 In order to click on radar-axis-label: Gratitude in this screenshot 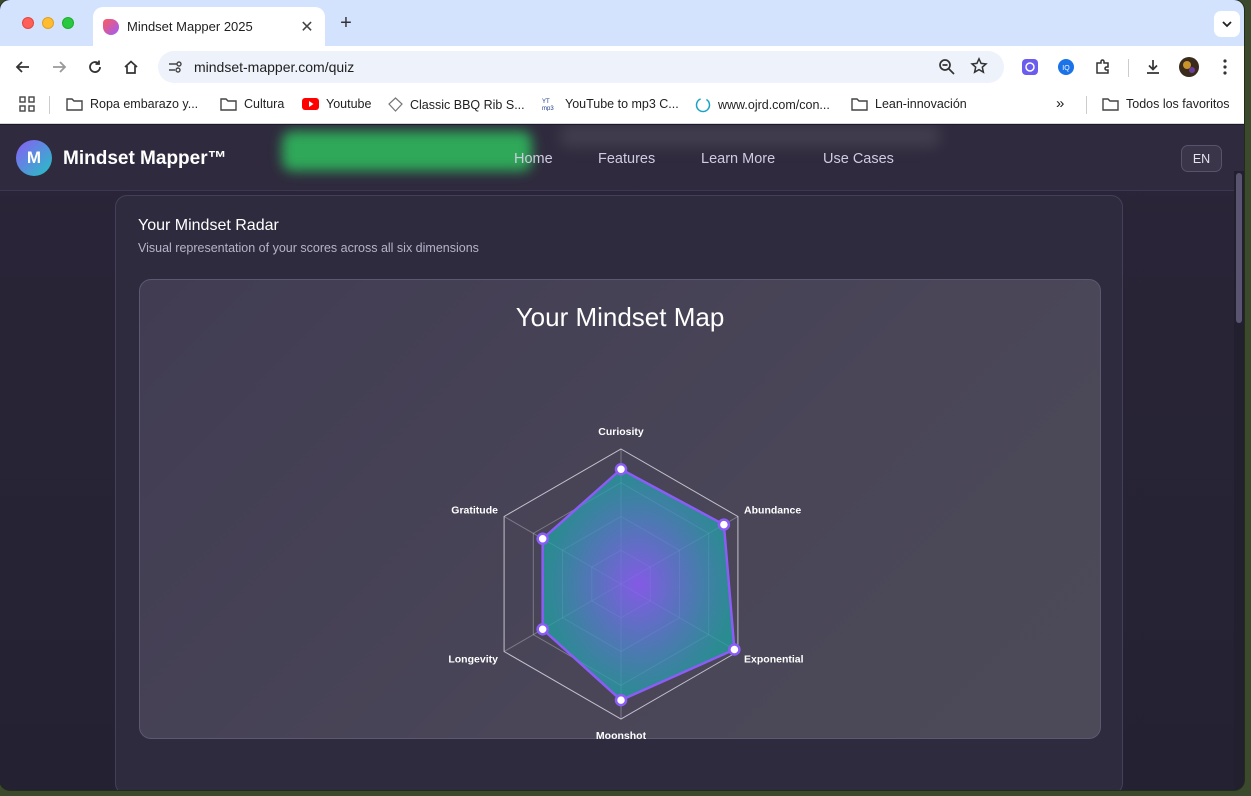, I will do `click(474, 511)`.